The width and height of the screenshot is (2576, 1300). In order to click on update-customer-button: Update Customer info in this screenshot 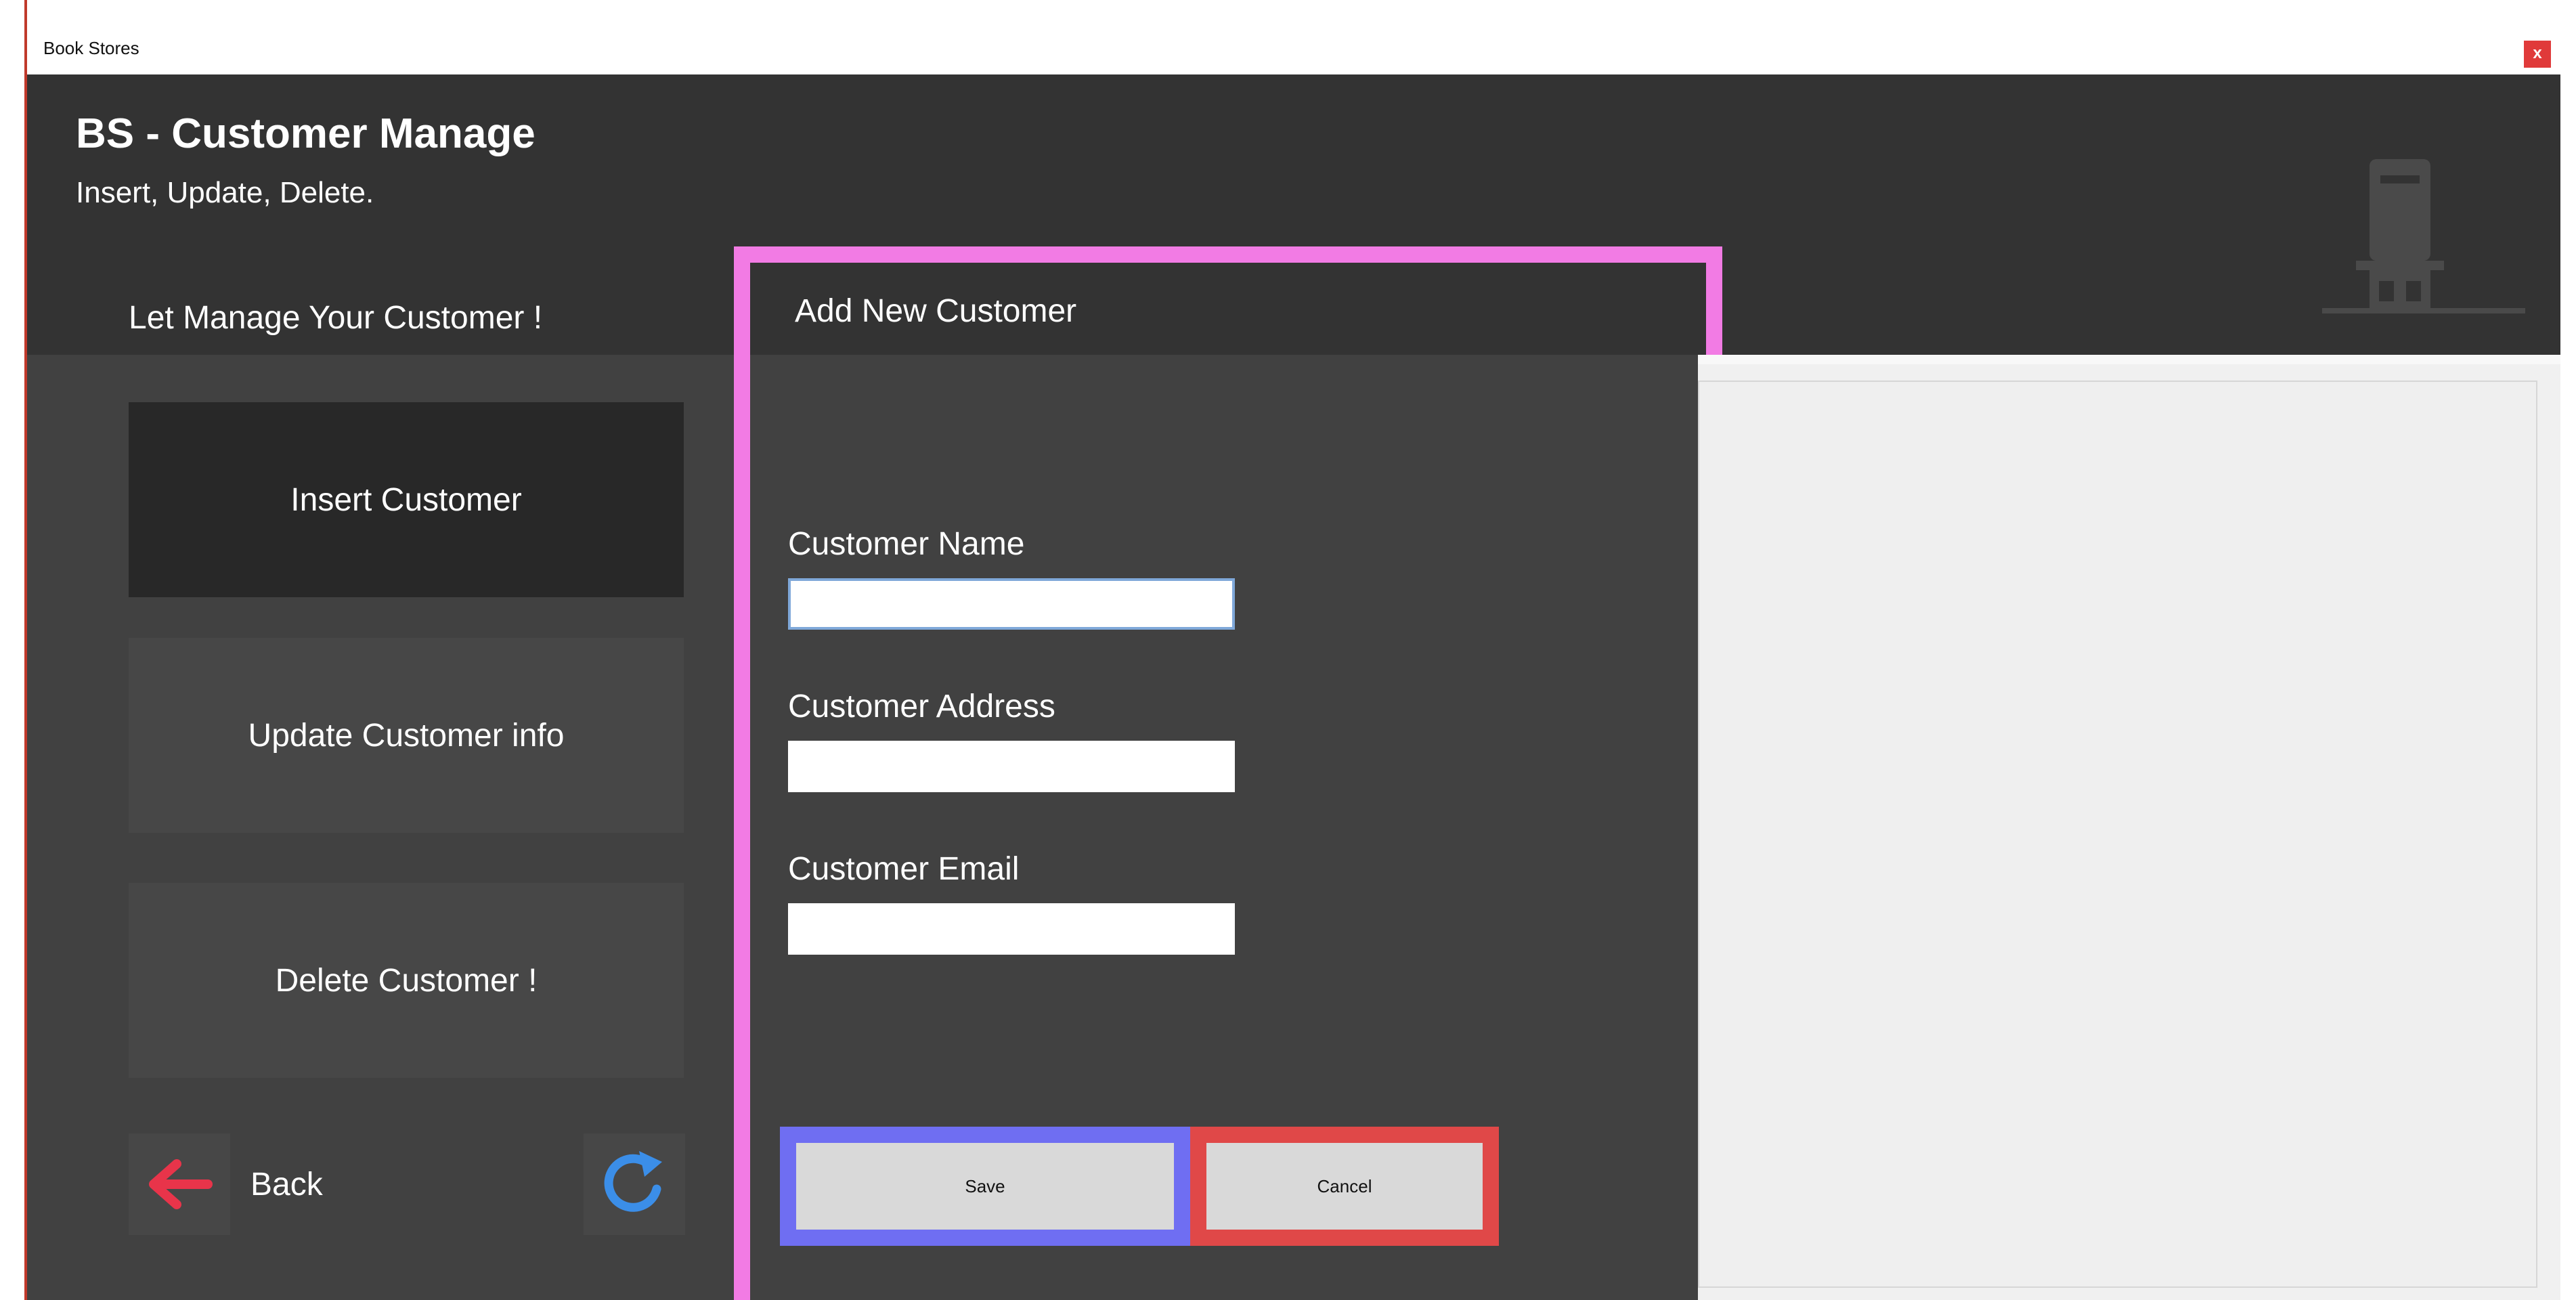, I will do `click(406, 736)`.